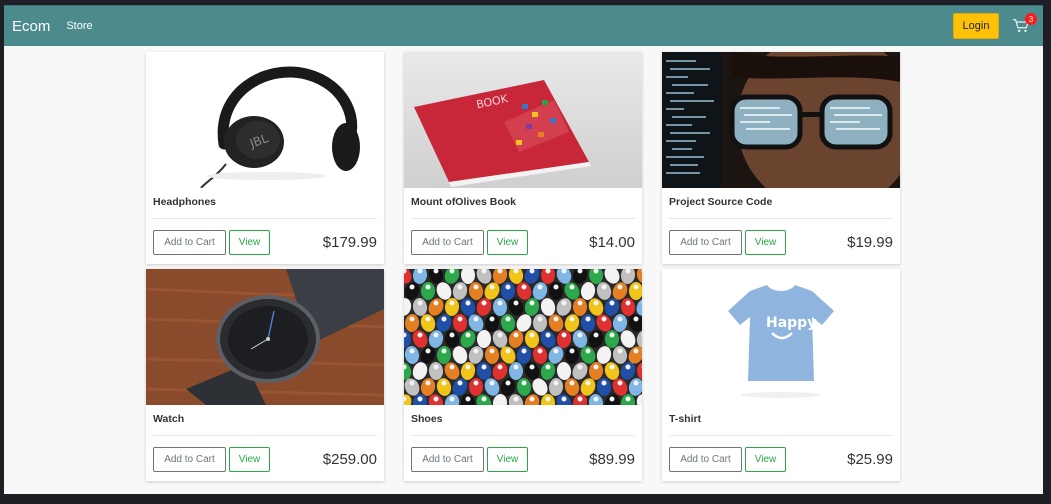 The height and width of the screenshot is (504, 1051). Describe the element at coordinates (1022, 26) in the screenshot. I see `cart-button: 3` at that location.